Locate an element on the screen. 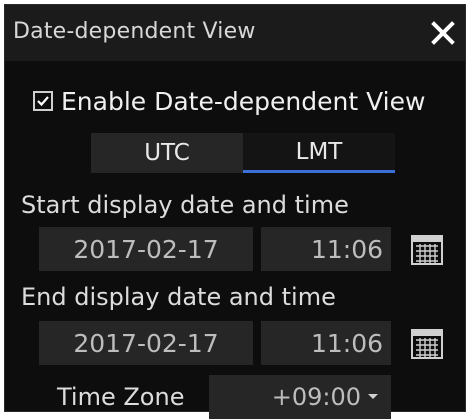  close-icon is located at coordinates (443, 33).